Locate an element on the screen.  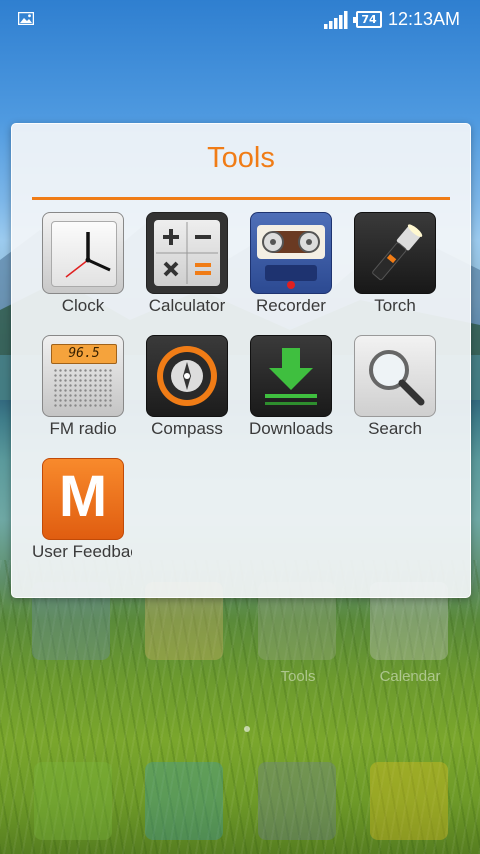
gallery-notification-icon is located at coordinates (26, 18).